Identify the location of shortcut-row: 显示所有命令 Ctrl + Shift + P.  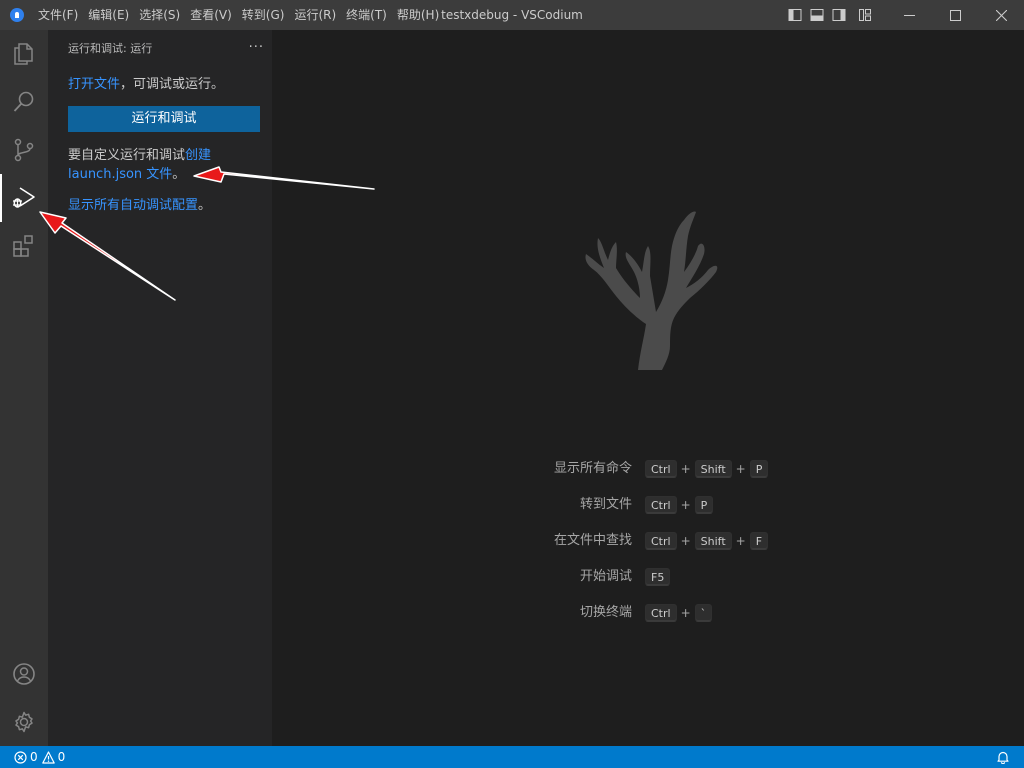
(648, 469).